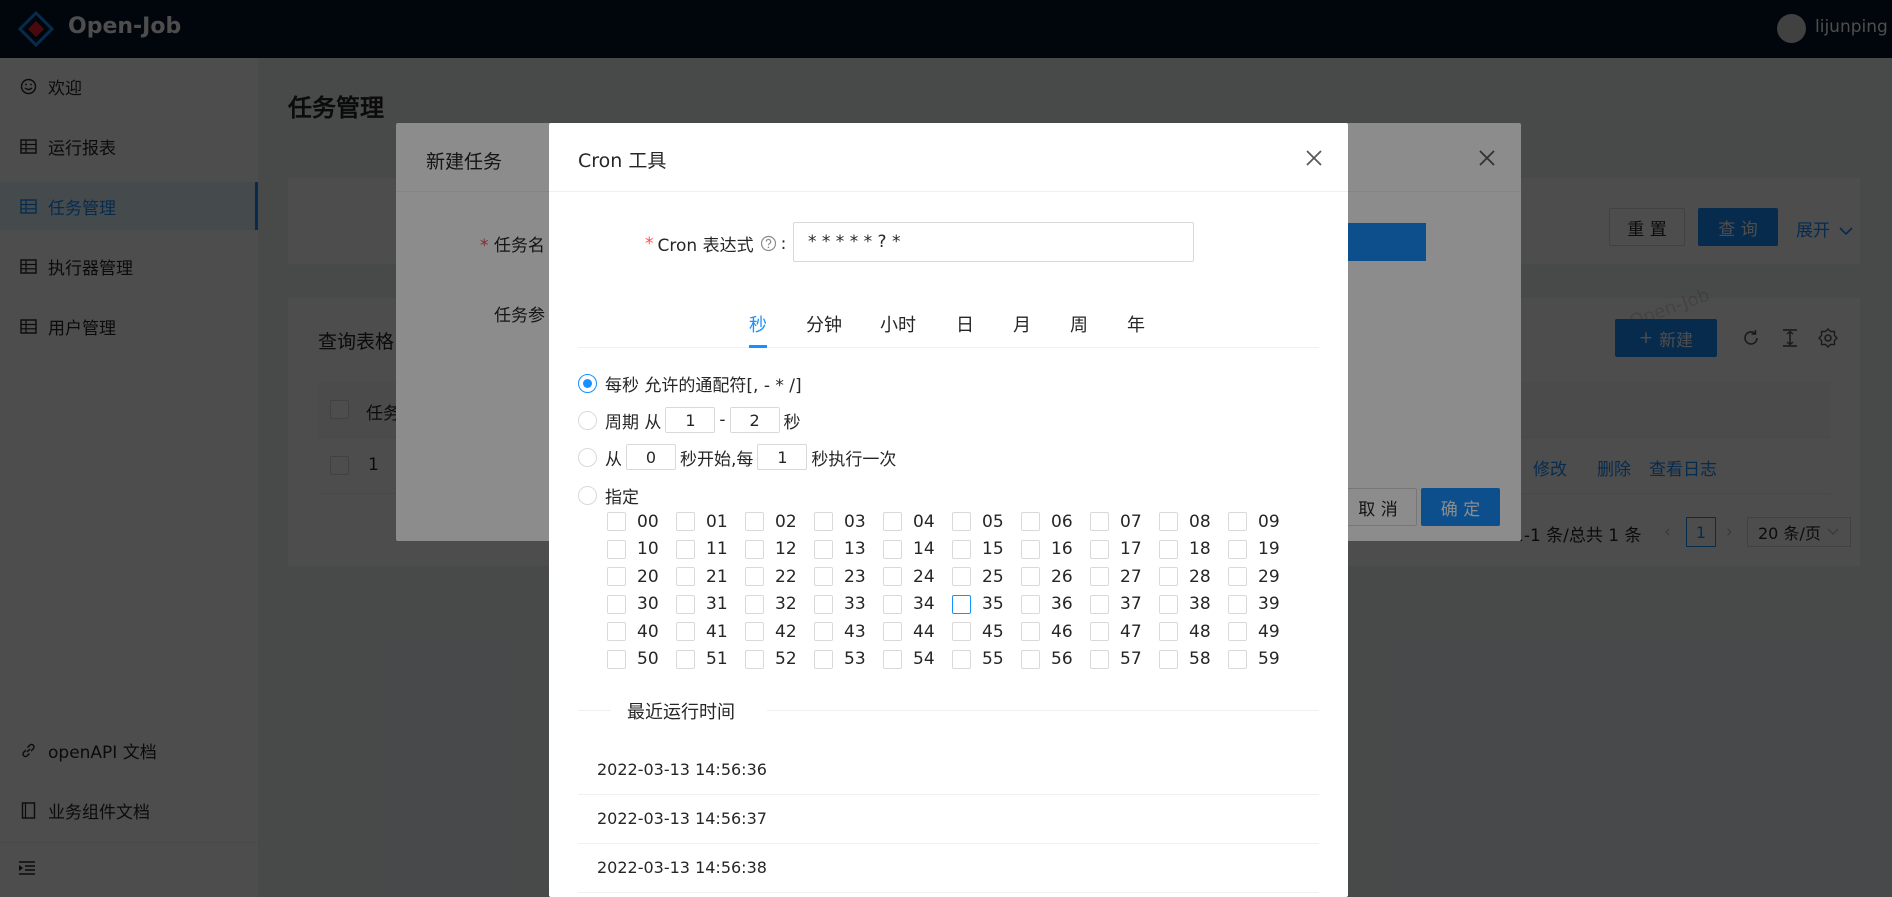  Describe the element at coordinates (779, 549) in the screenshot. I see `second-checkbox-item: 12` at that location.